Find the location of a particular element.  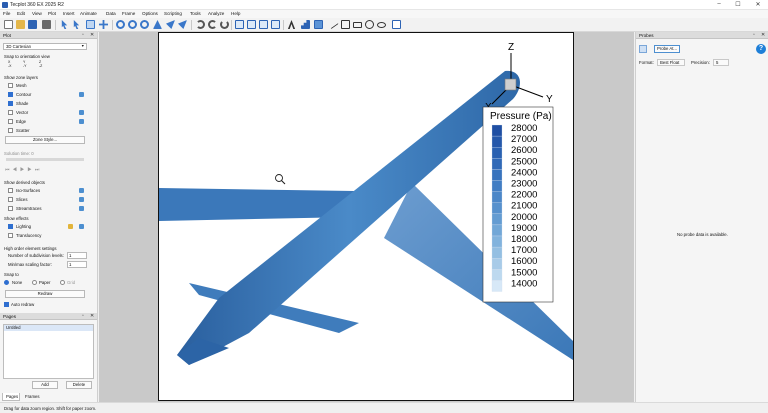

menu-plot: Plot is located at coordinates (52, 13).